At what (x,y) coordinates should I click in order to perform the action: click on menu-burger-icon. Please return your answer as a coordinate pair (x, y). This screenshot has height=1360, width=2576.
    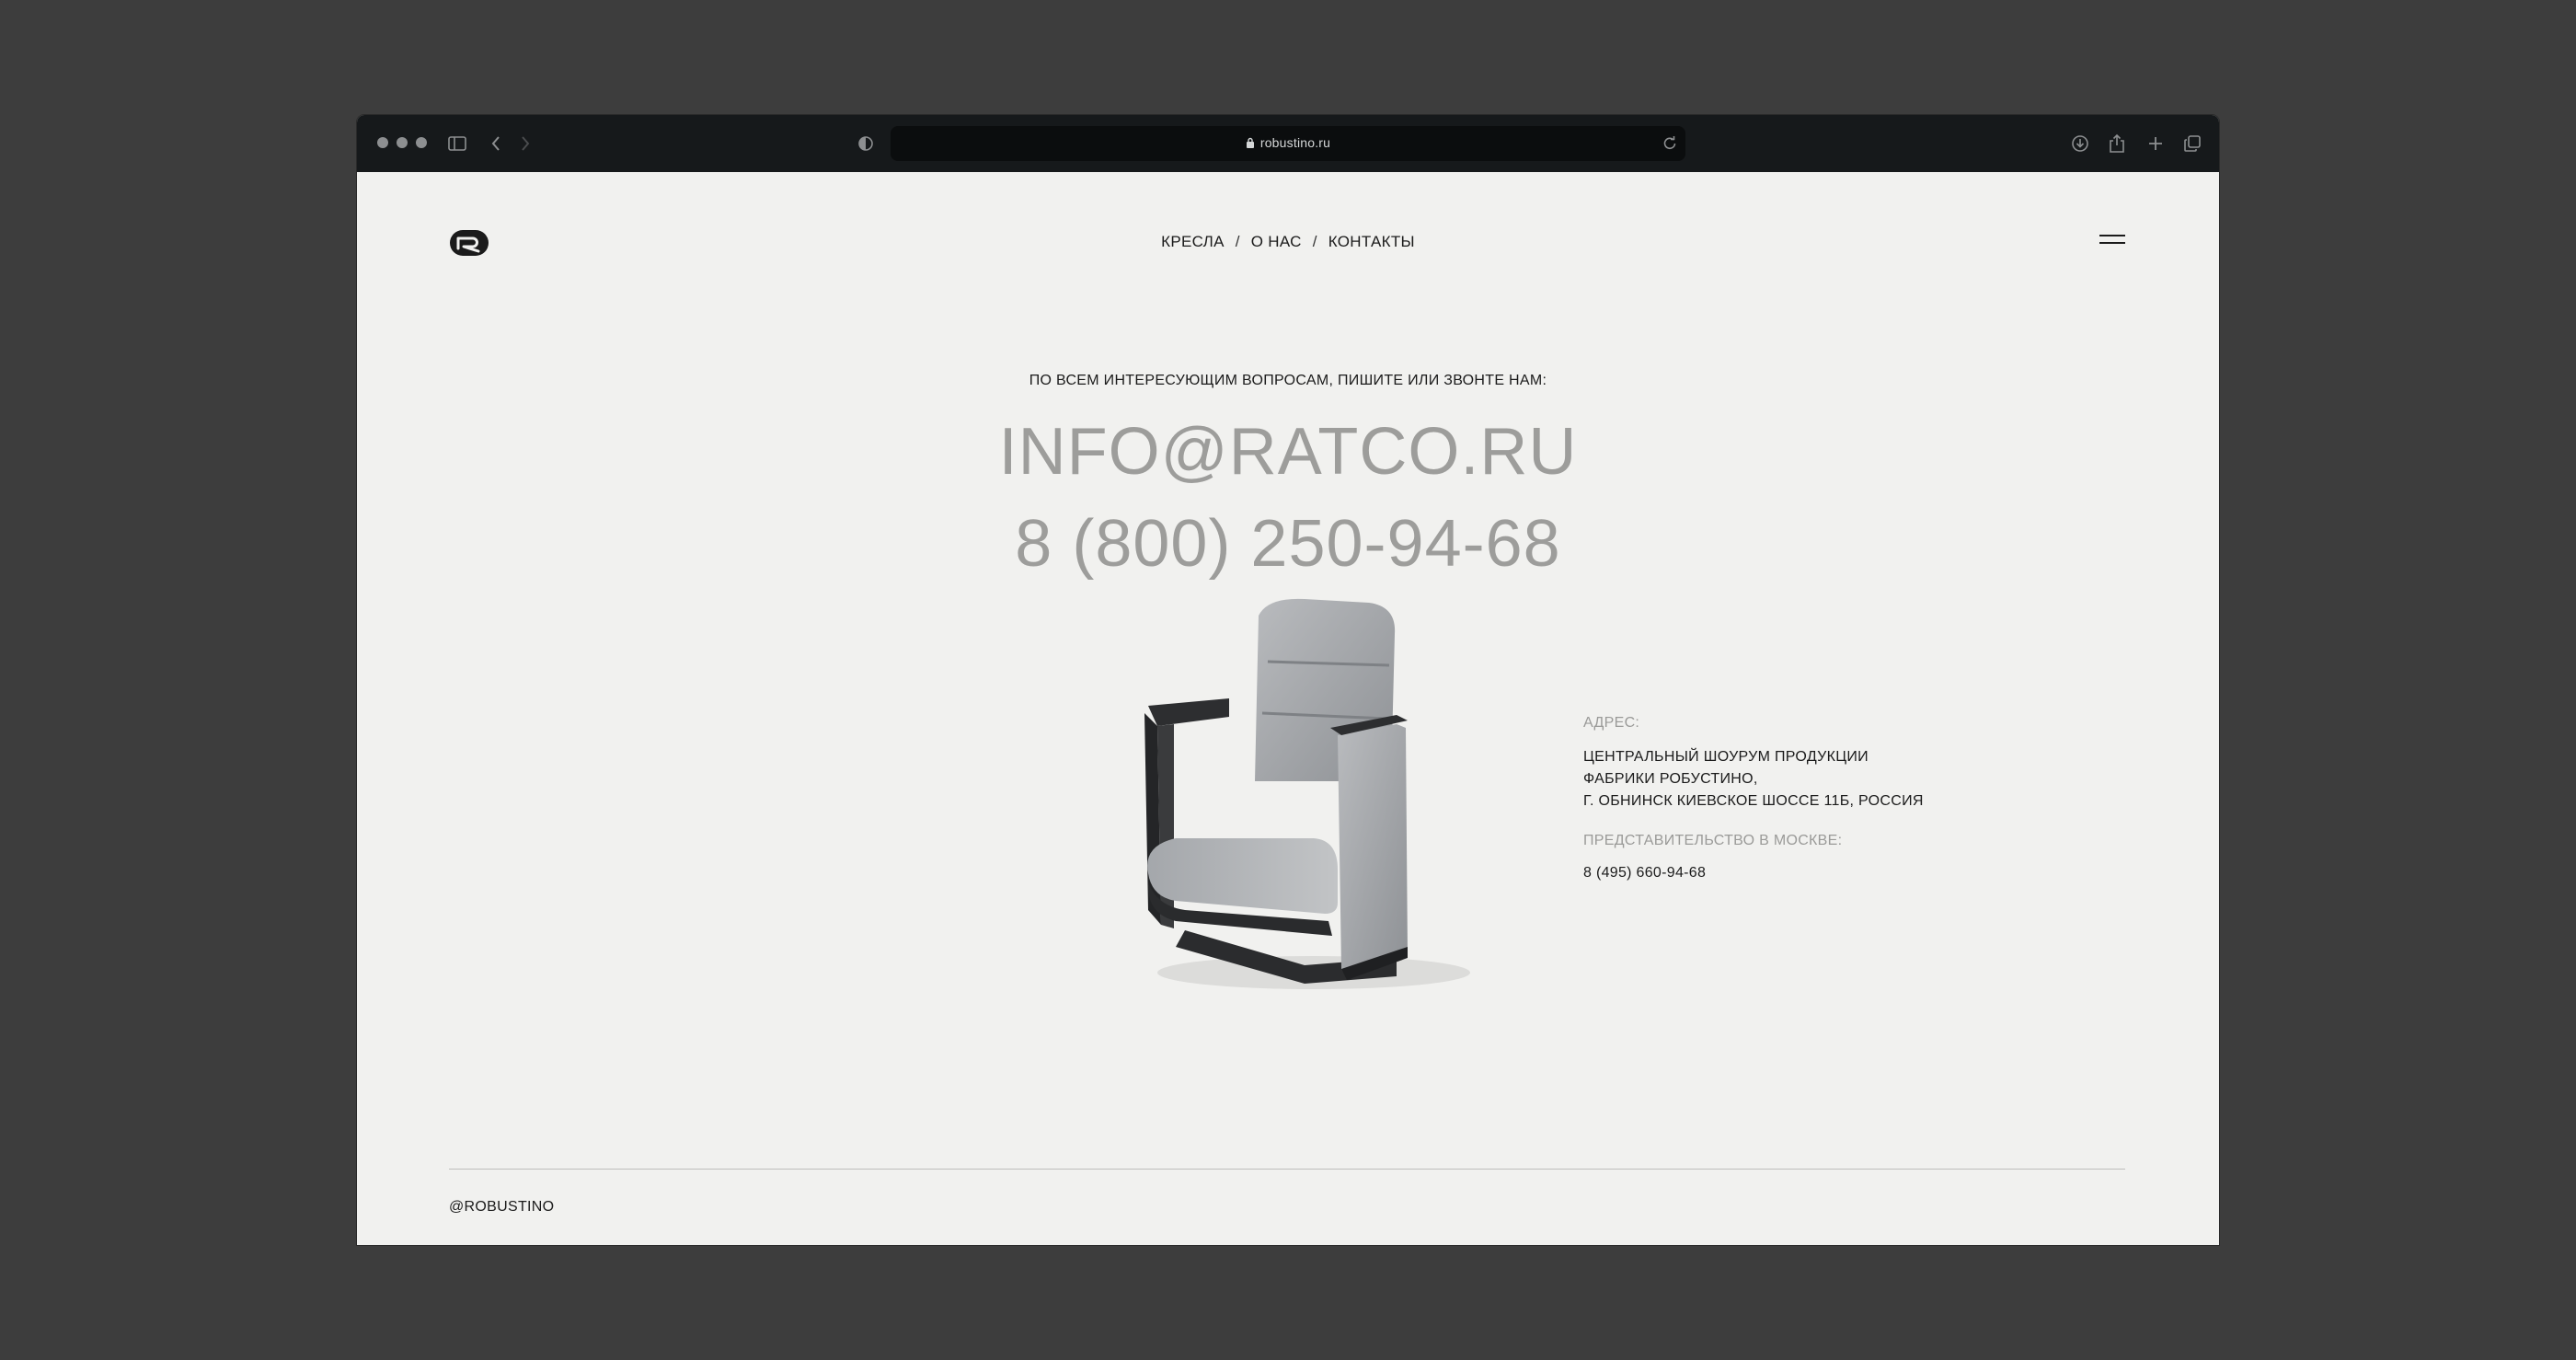
    Looking at the image, I should click on (2112, 242).